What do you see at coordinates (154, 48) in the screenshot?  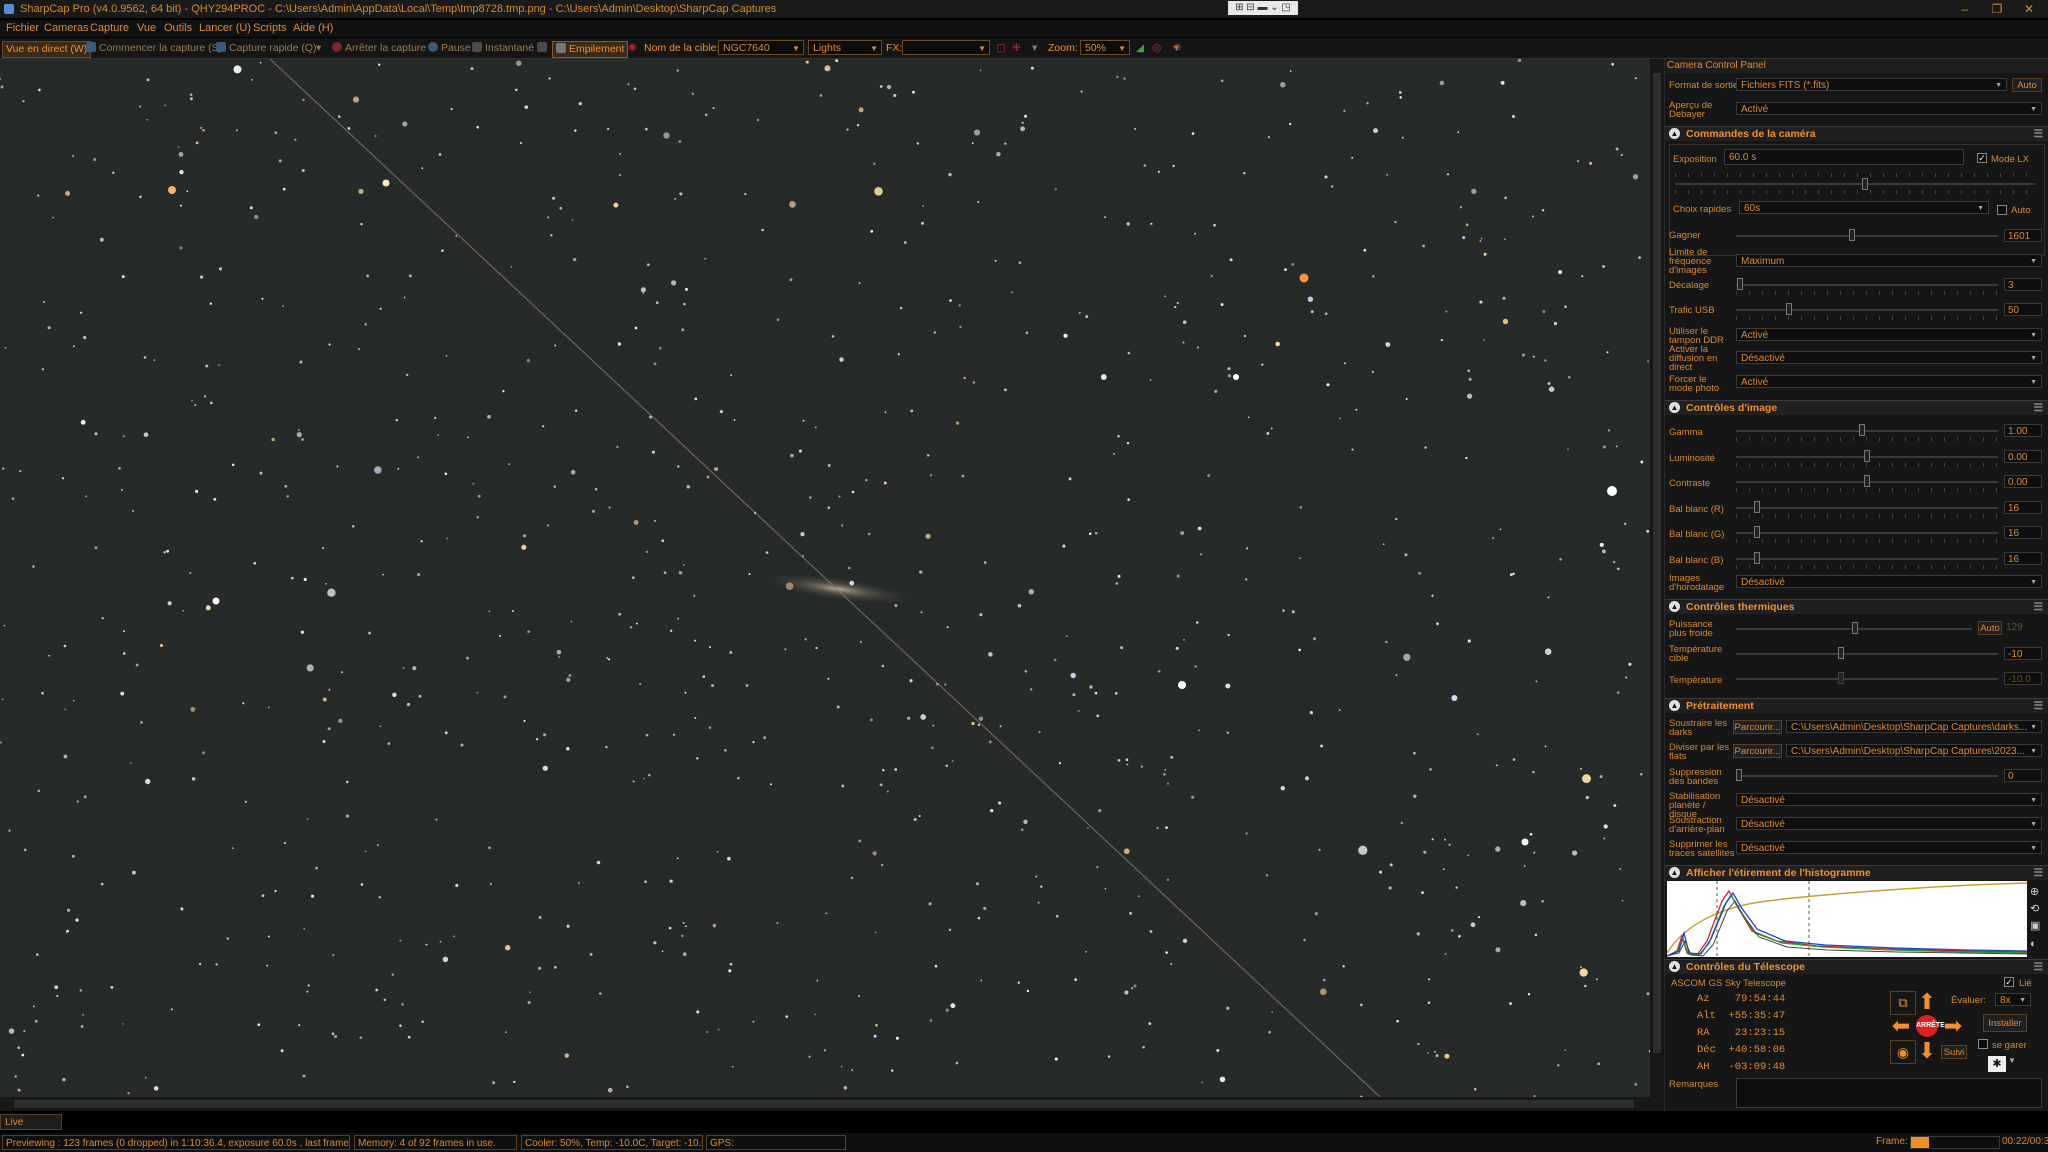 I see `start-capture-button: Commencer la capture (S)` at bounding box center [154, 48].